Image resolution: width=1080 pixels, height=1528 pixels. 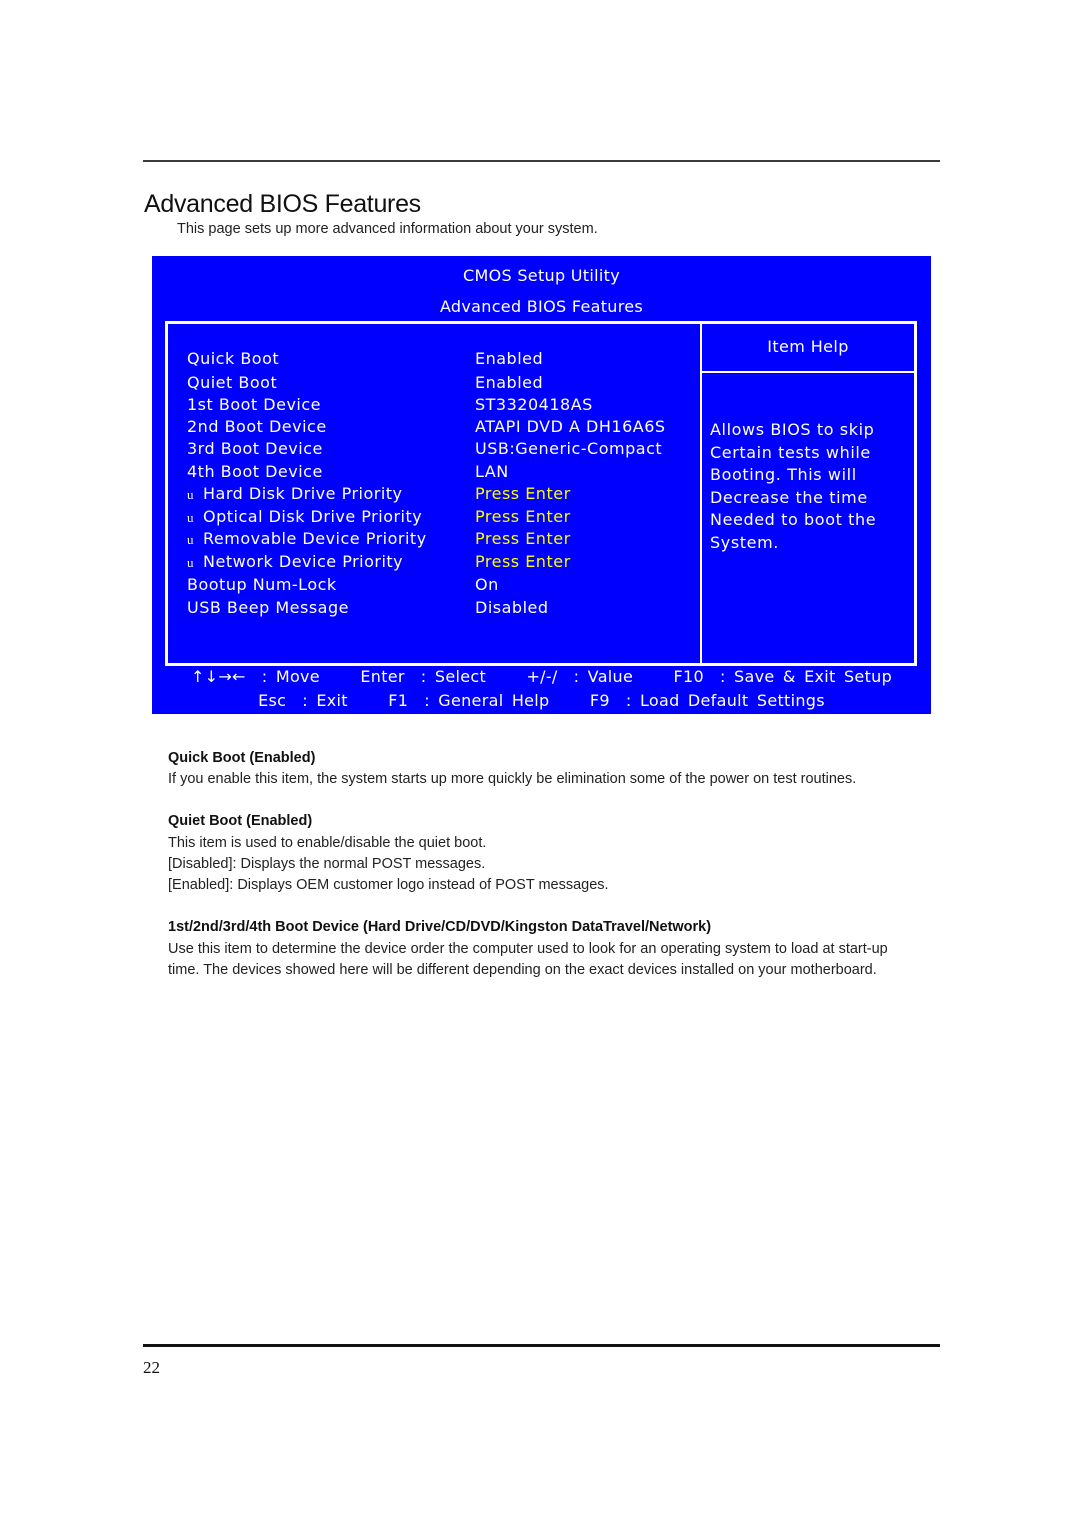 What do you see at coordinates (255, 471) in the screenshot?
I see `setting-label: 4th Boot Device` at bounding box center [255, 471].